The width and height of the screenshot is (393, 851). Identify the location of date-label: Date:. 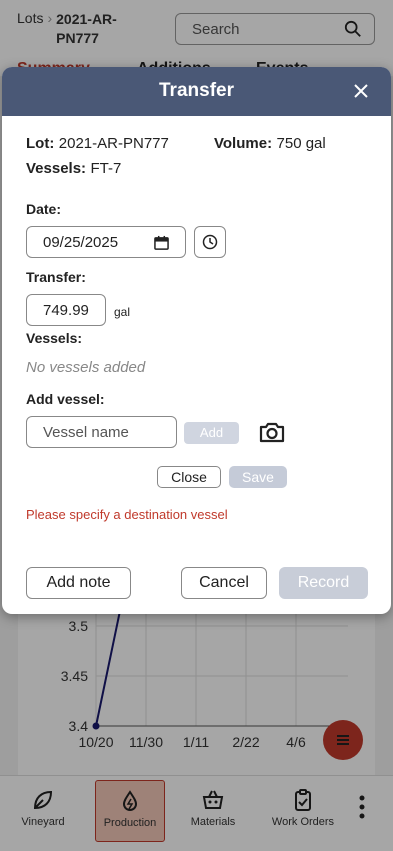
(44, 209).